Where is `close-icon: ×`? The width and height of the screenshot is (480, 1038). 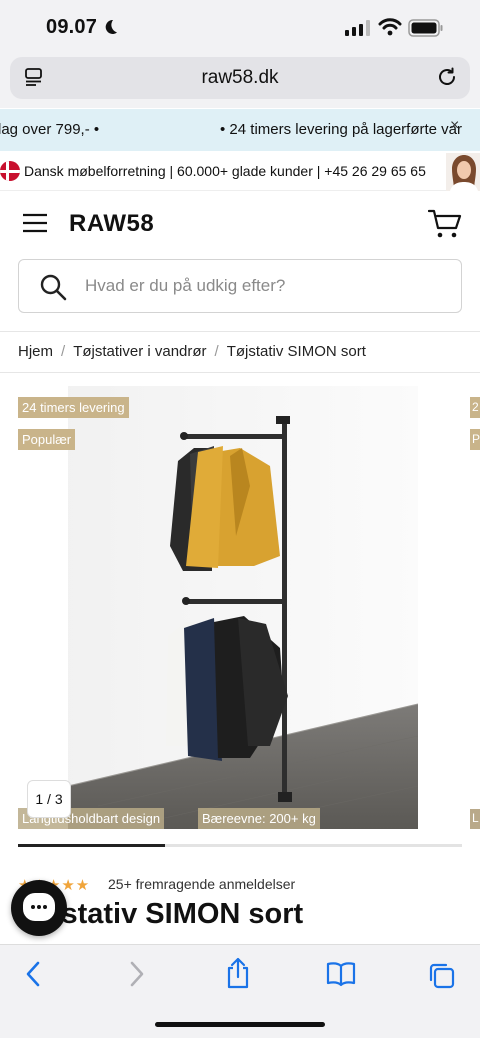 close-icon: × is located at coordinates (454, 126).